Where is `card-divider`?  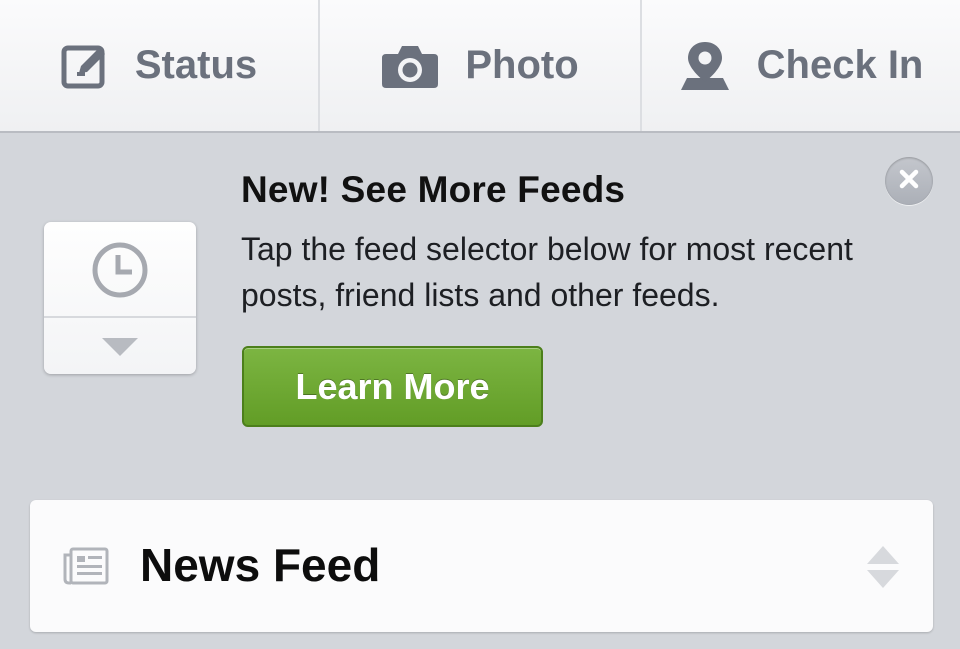 card-divider is located at coordinates (120, 317).